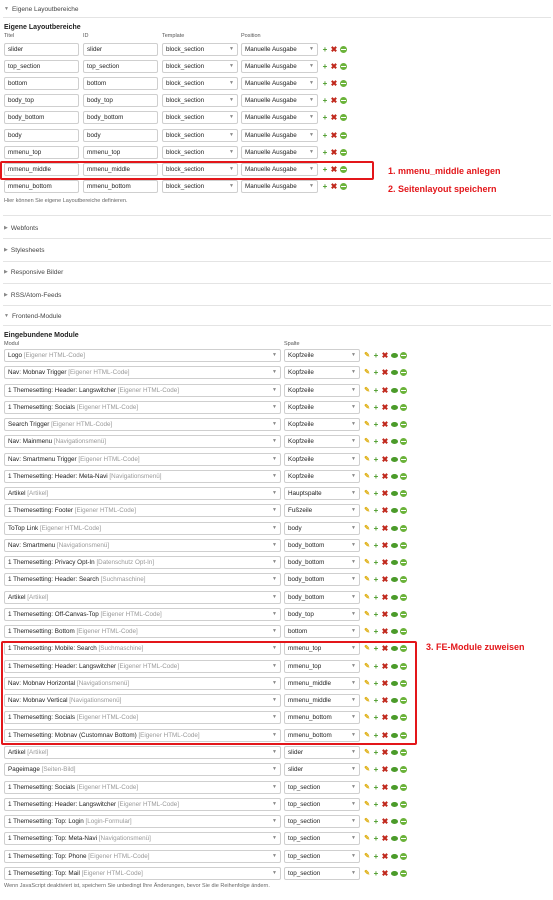 This screenshot has height=900, width=553. I want to click on column-select: body ▼, so click(322, 528).